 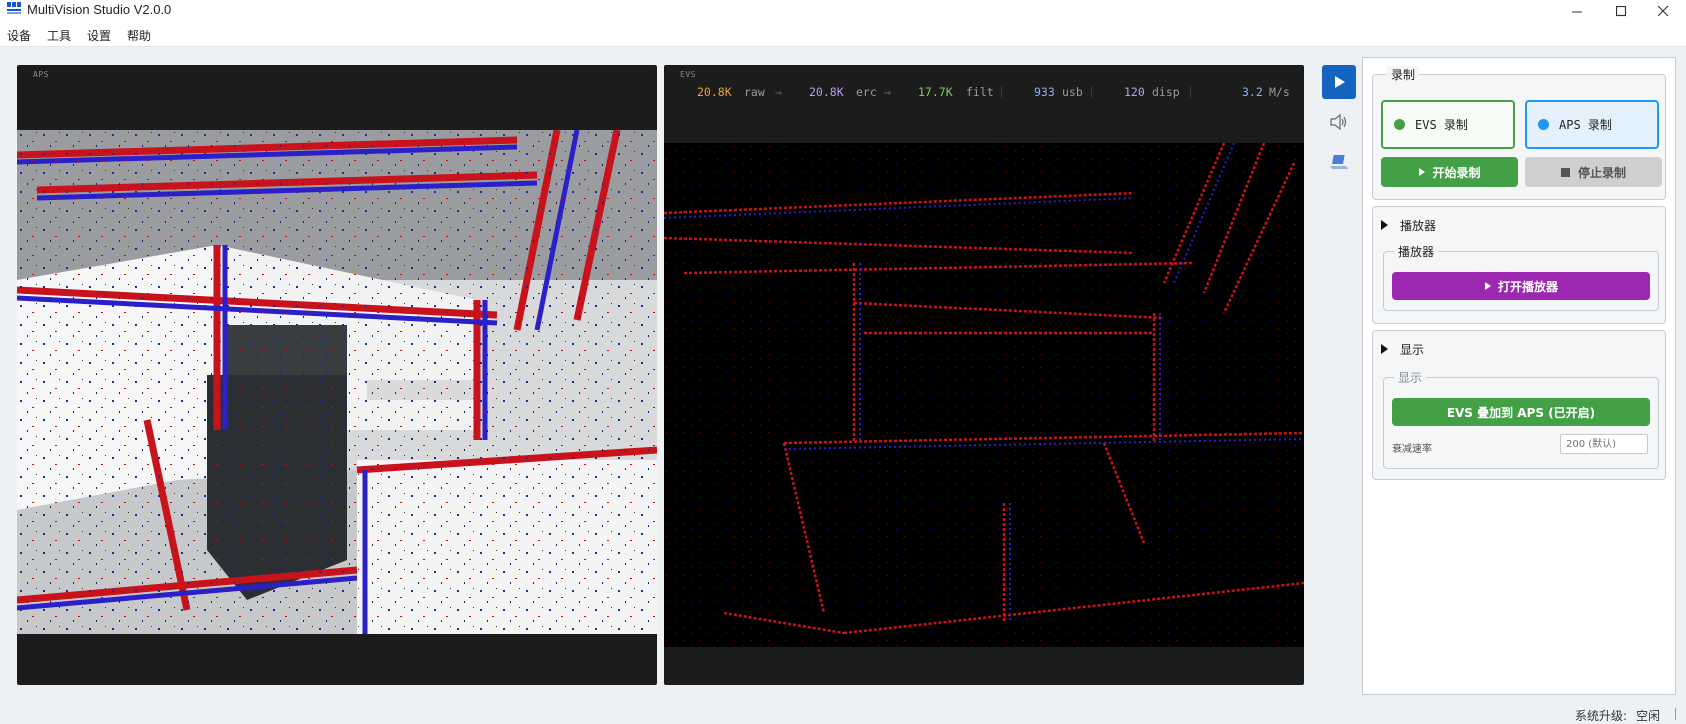 I want to click on player-group-title: 播放器, so click(x=1416, y=251).